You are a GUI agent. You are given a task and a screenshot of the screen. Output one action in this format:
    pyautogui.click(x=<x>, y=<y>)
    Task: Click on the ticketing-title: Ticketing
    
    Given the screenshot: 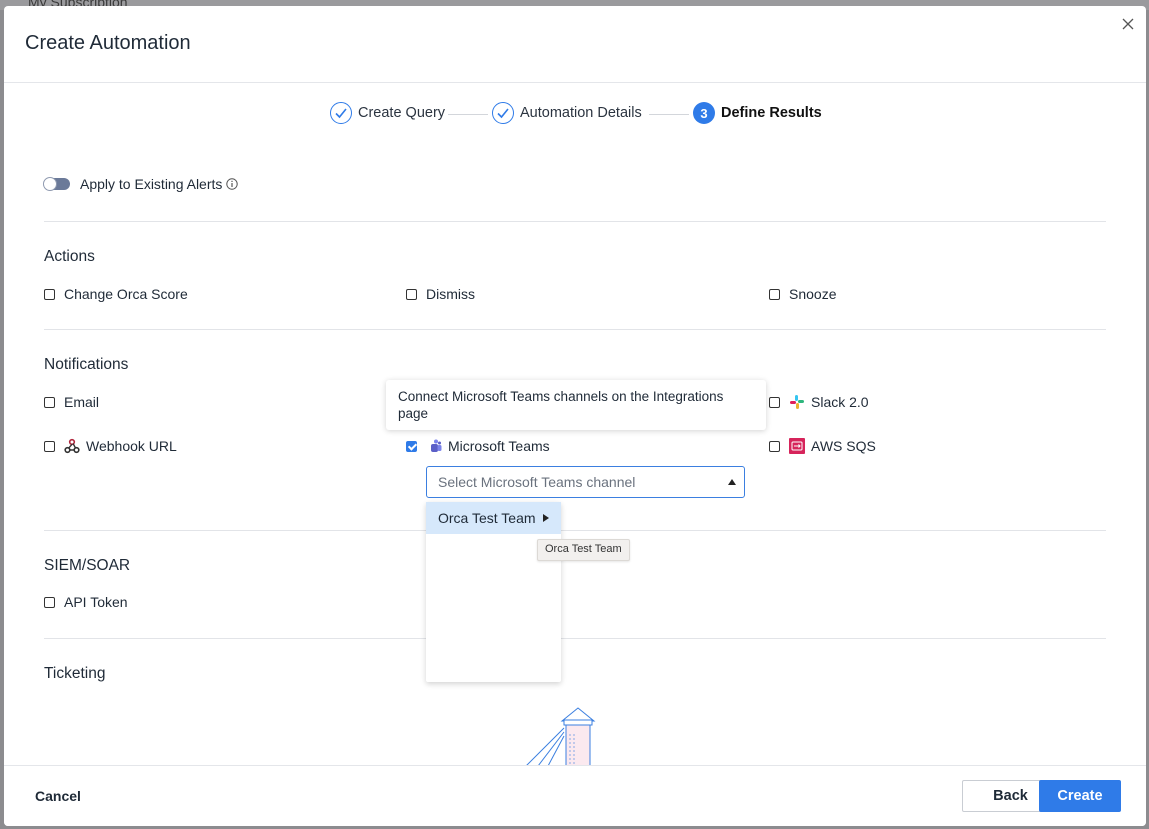 What is the action you would take?
    pyautogui.click(x=75, y=673)
    